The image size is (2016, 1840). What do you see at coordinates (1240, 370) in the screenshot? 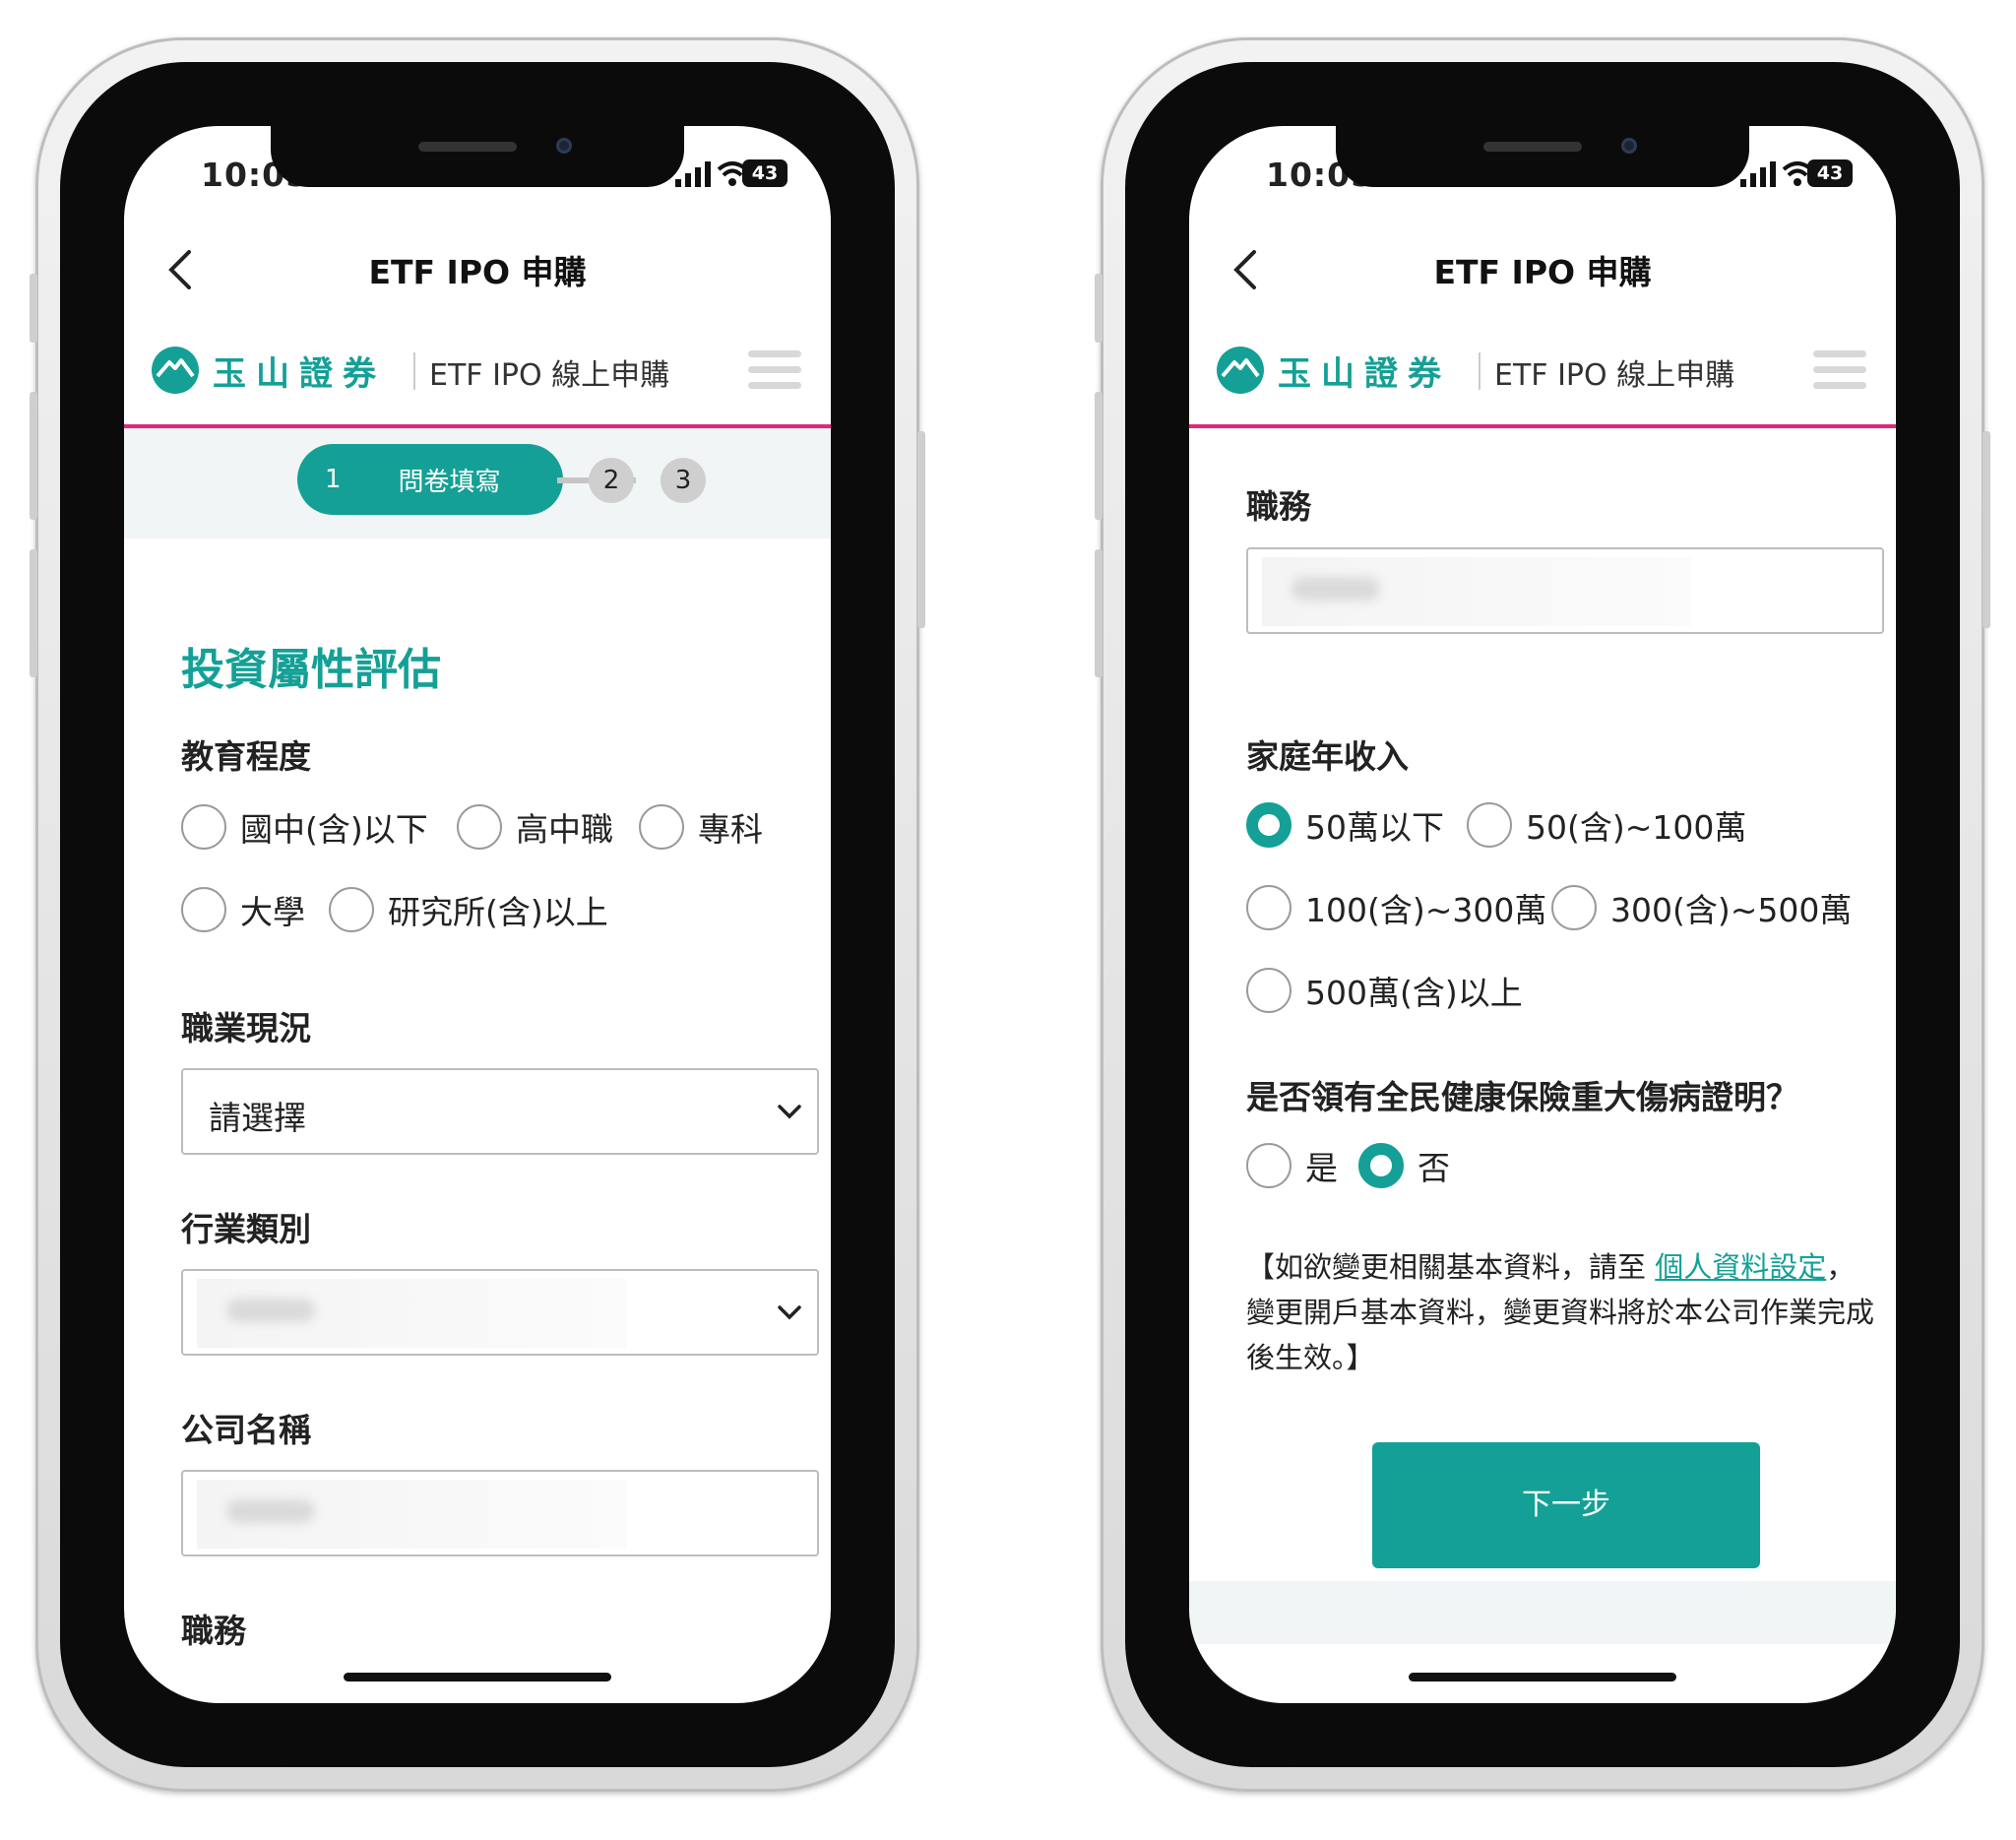
I see `mountain-logo-icon` at bounding box center [1240, 370].